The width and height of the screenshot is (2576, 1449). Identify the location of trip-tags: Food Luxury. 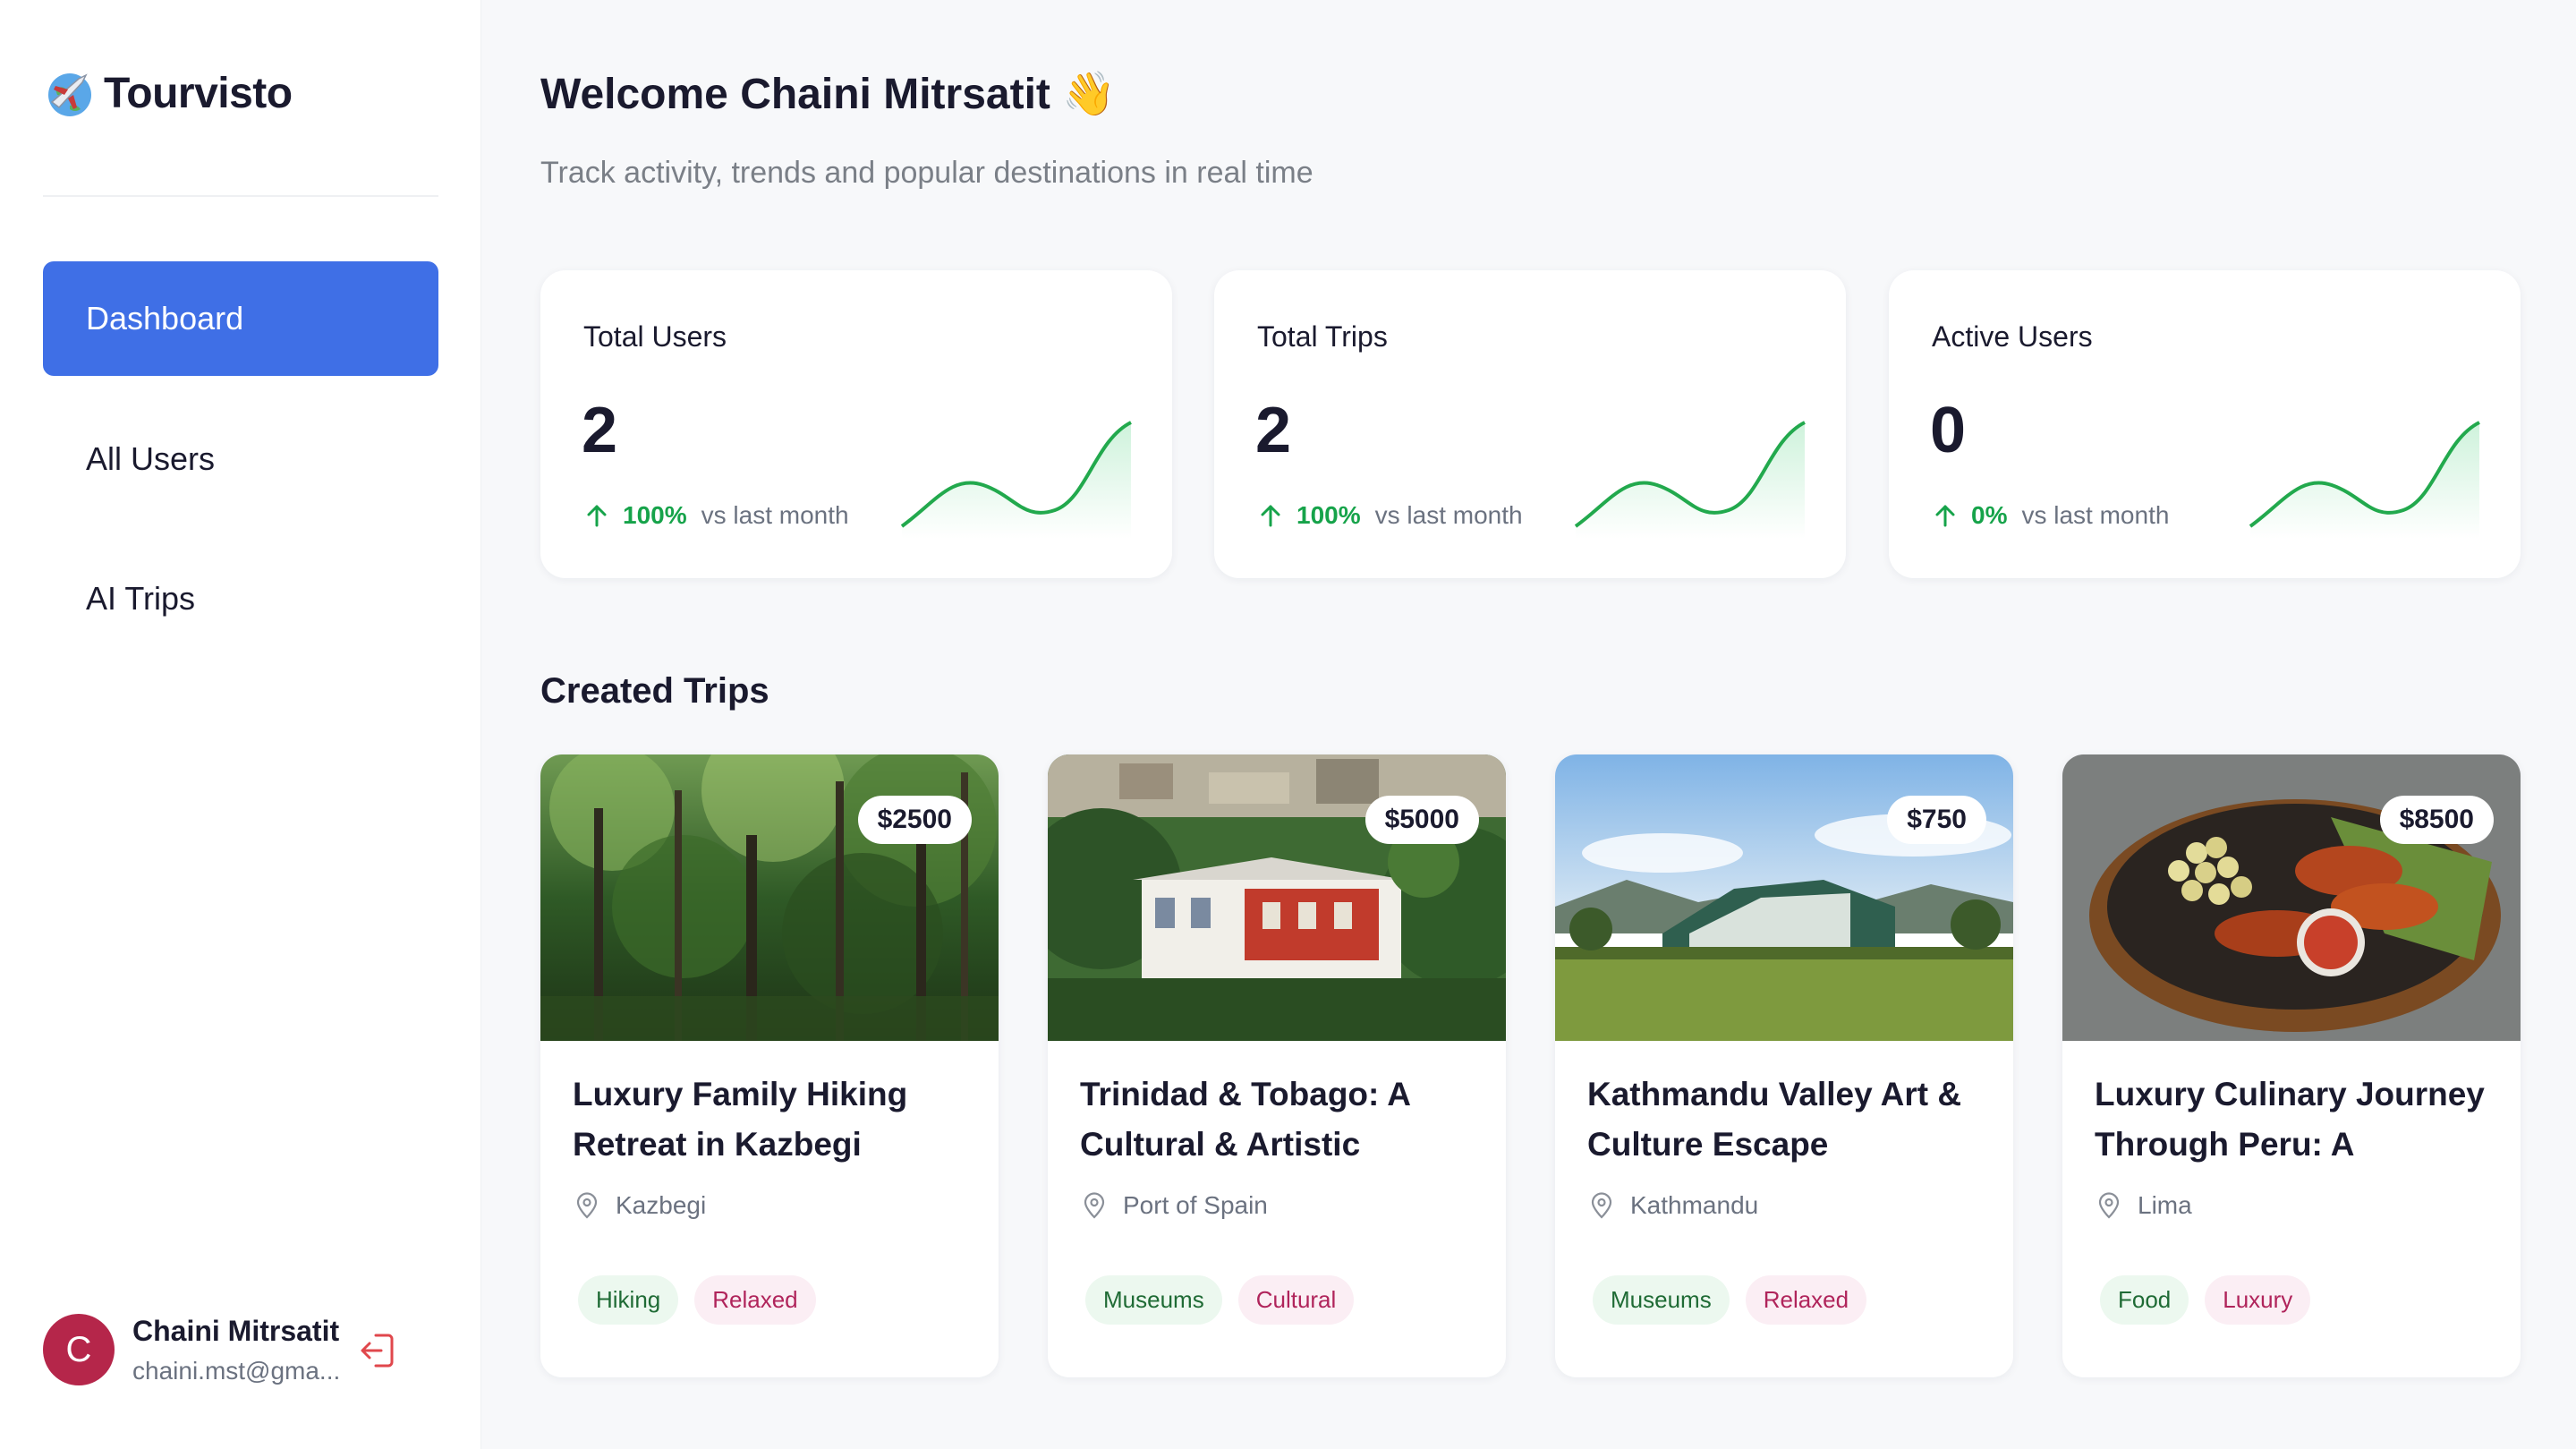
(2205, 1300).